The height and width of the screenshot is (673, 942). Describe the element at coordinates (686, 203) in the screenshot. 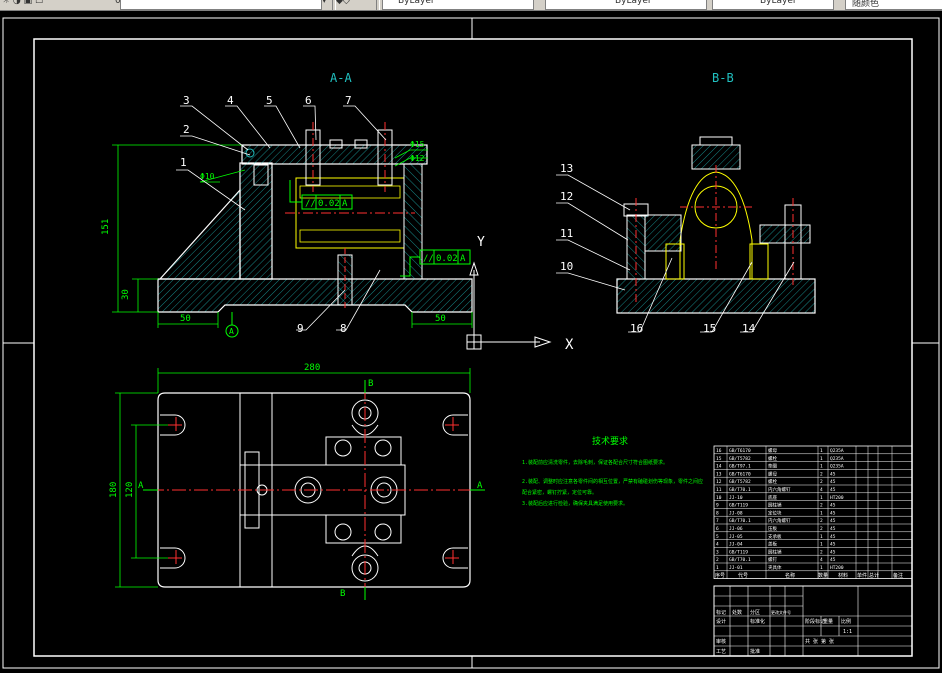

I see `section-bb-view: B-B 13 12 11 10 16 15 14` at that location.